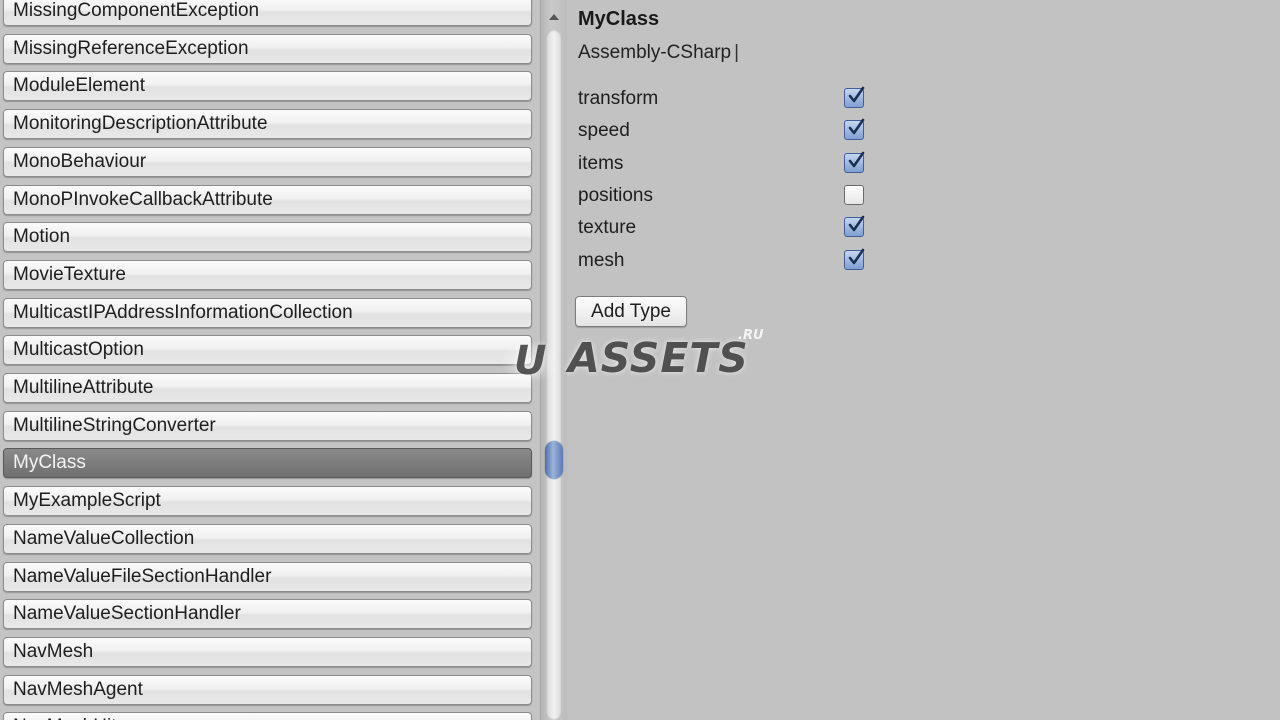 This screenshot has width=1280, height=720. I want to click on scroll-up-arrow-icon, so click(554, 17).